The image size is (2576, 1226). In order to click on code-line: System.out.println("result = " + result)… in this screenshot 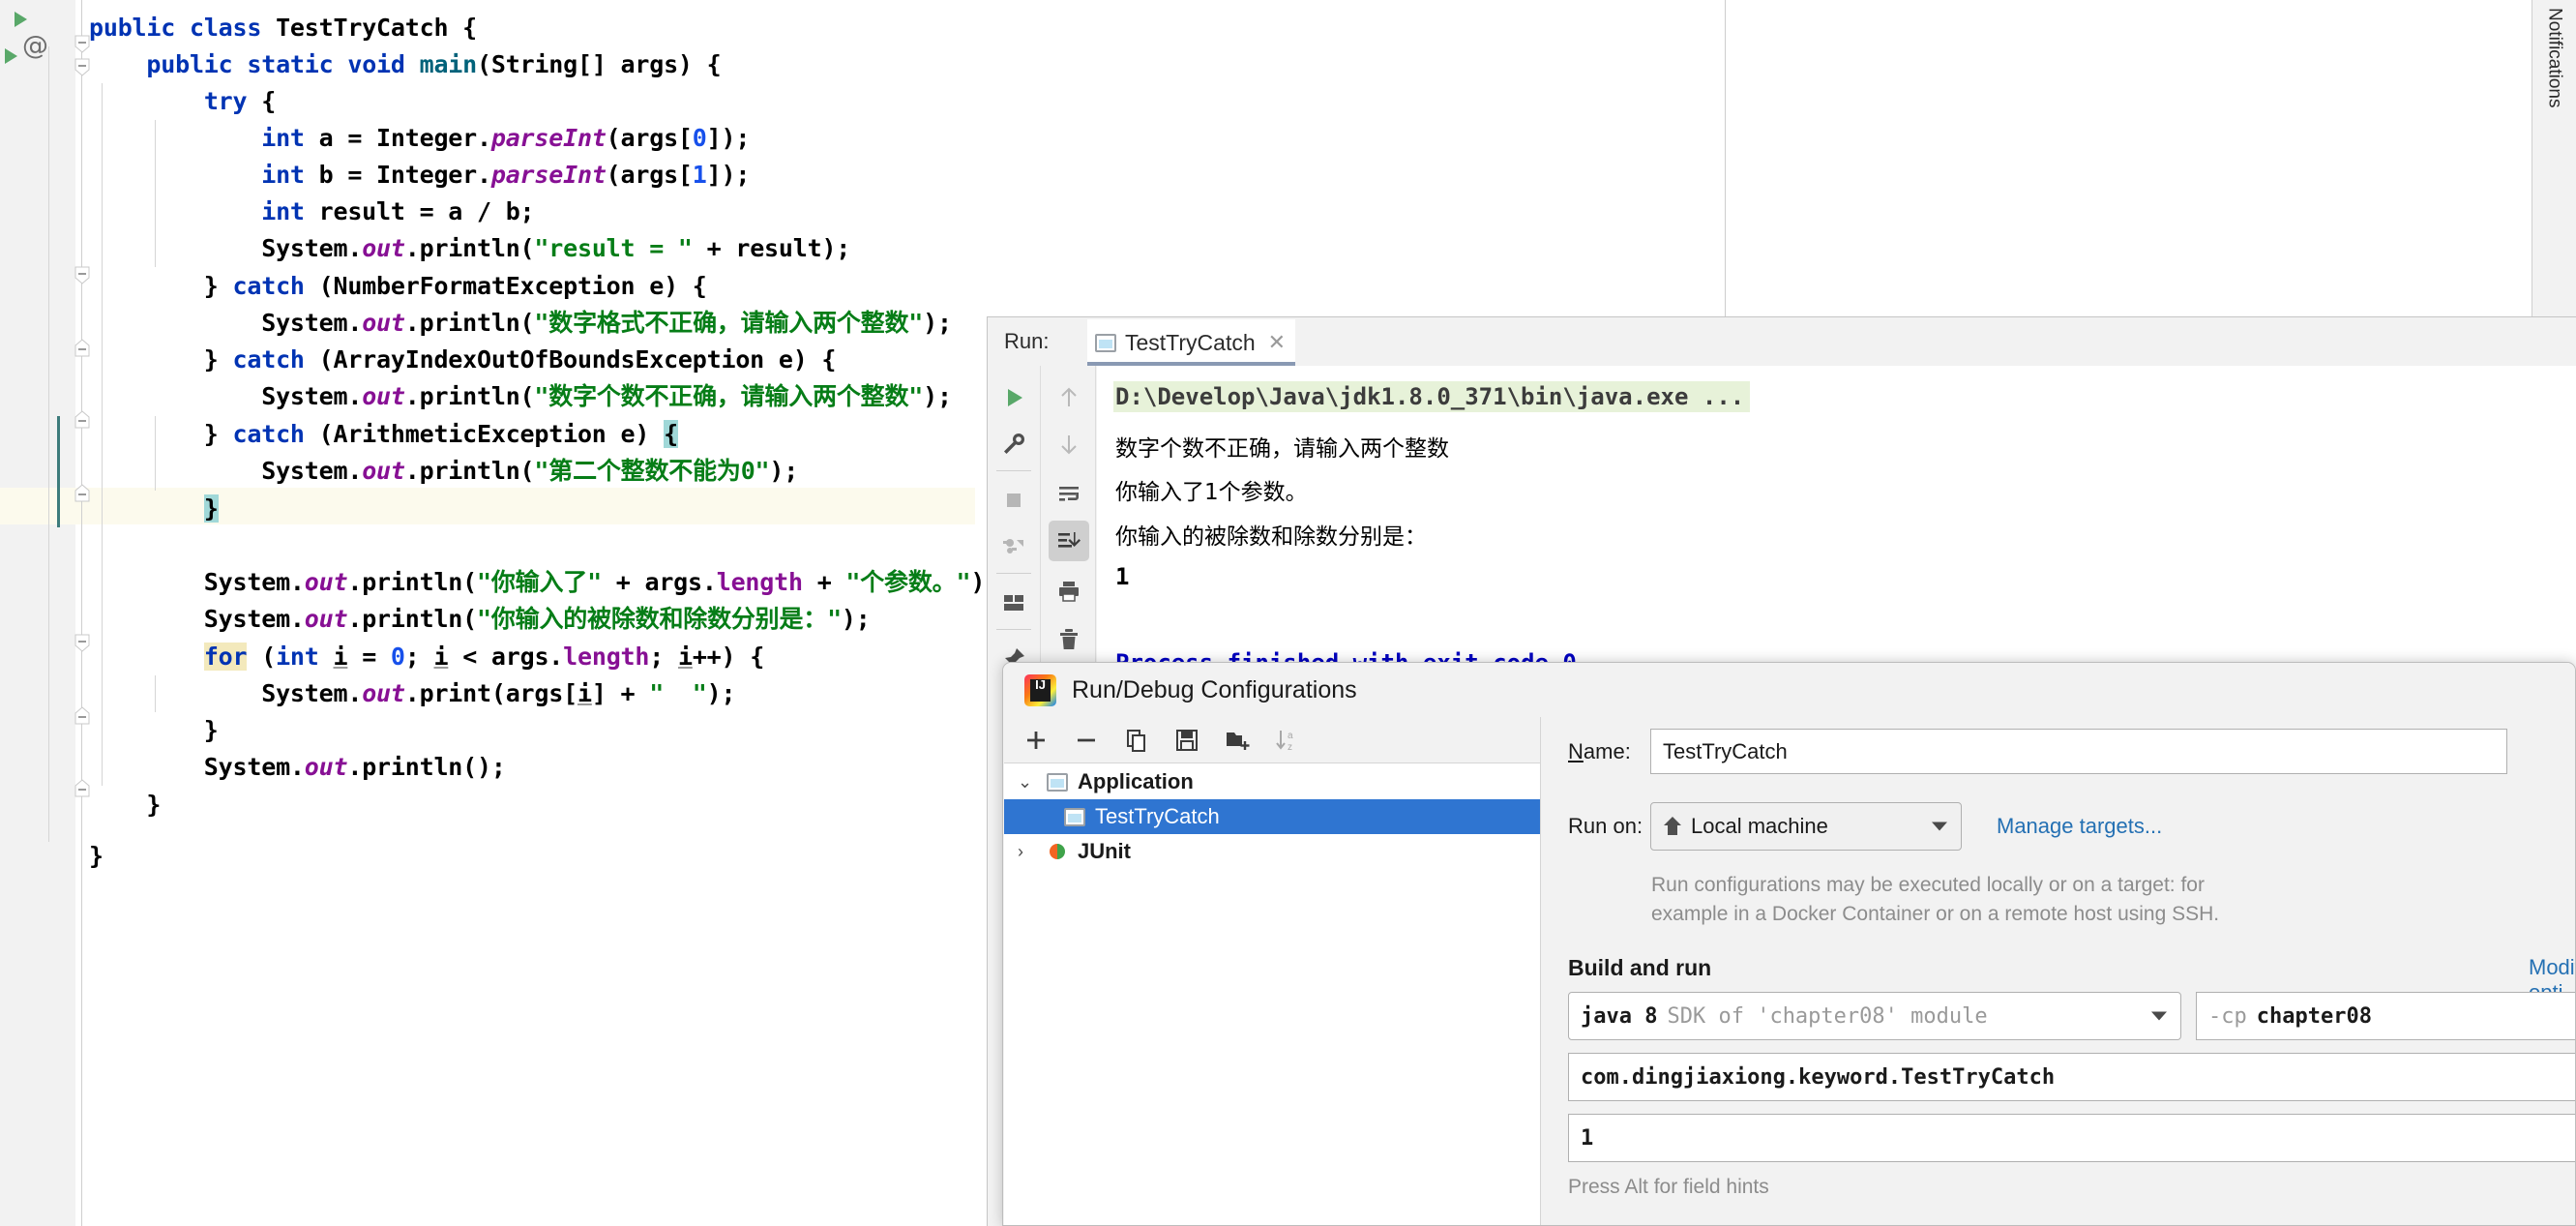, I will do `click(469, 248)`.